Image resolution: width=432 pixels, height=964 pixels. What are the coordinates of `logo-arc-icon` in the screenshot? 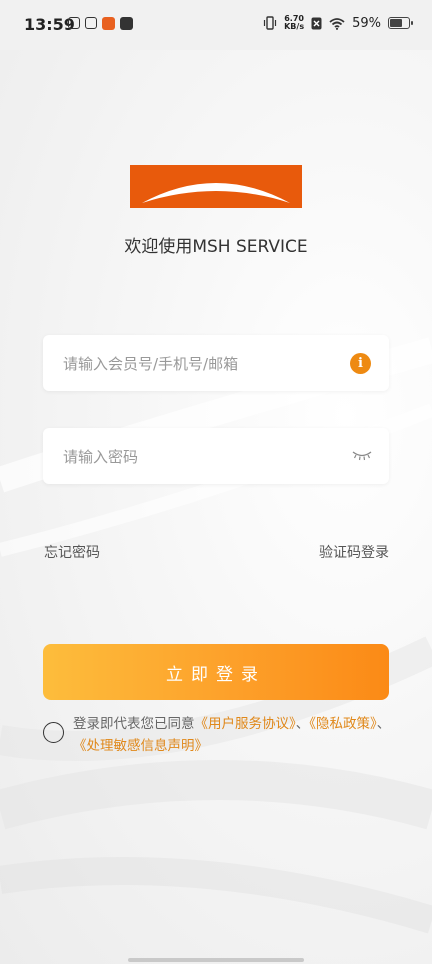 It's located at (216, 193).